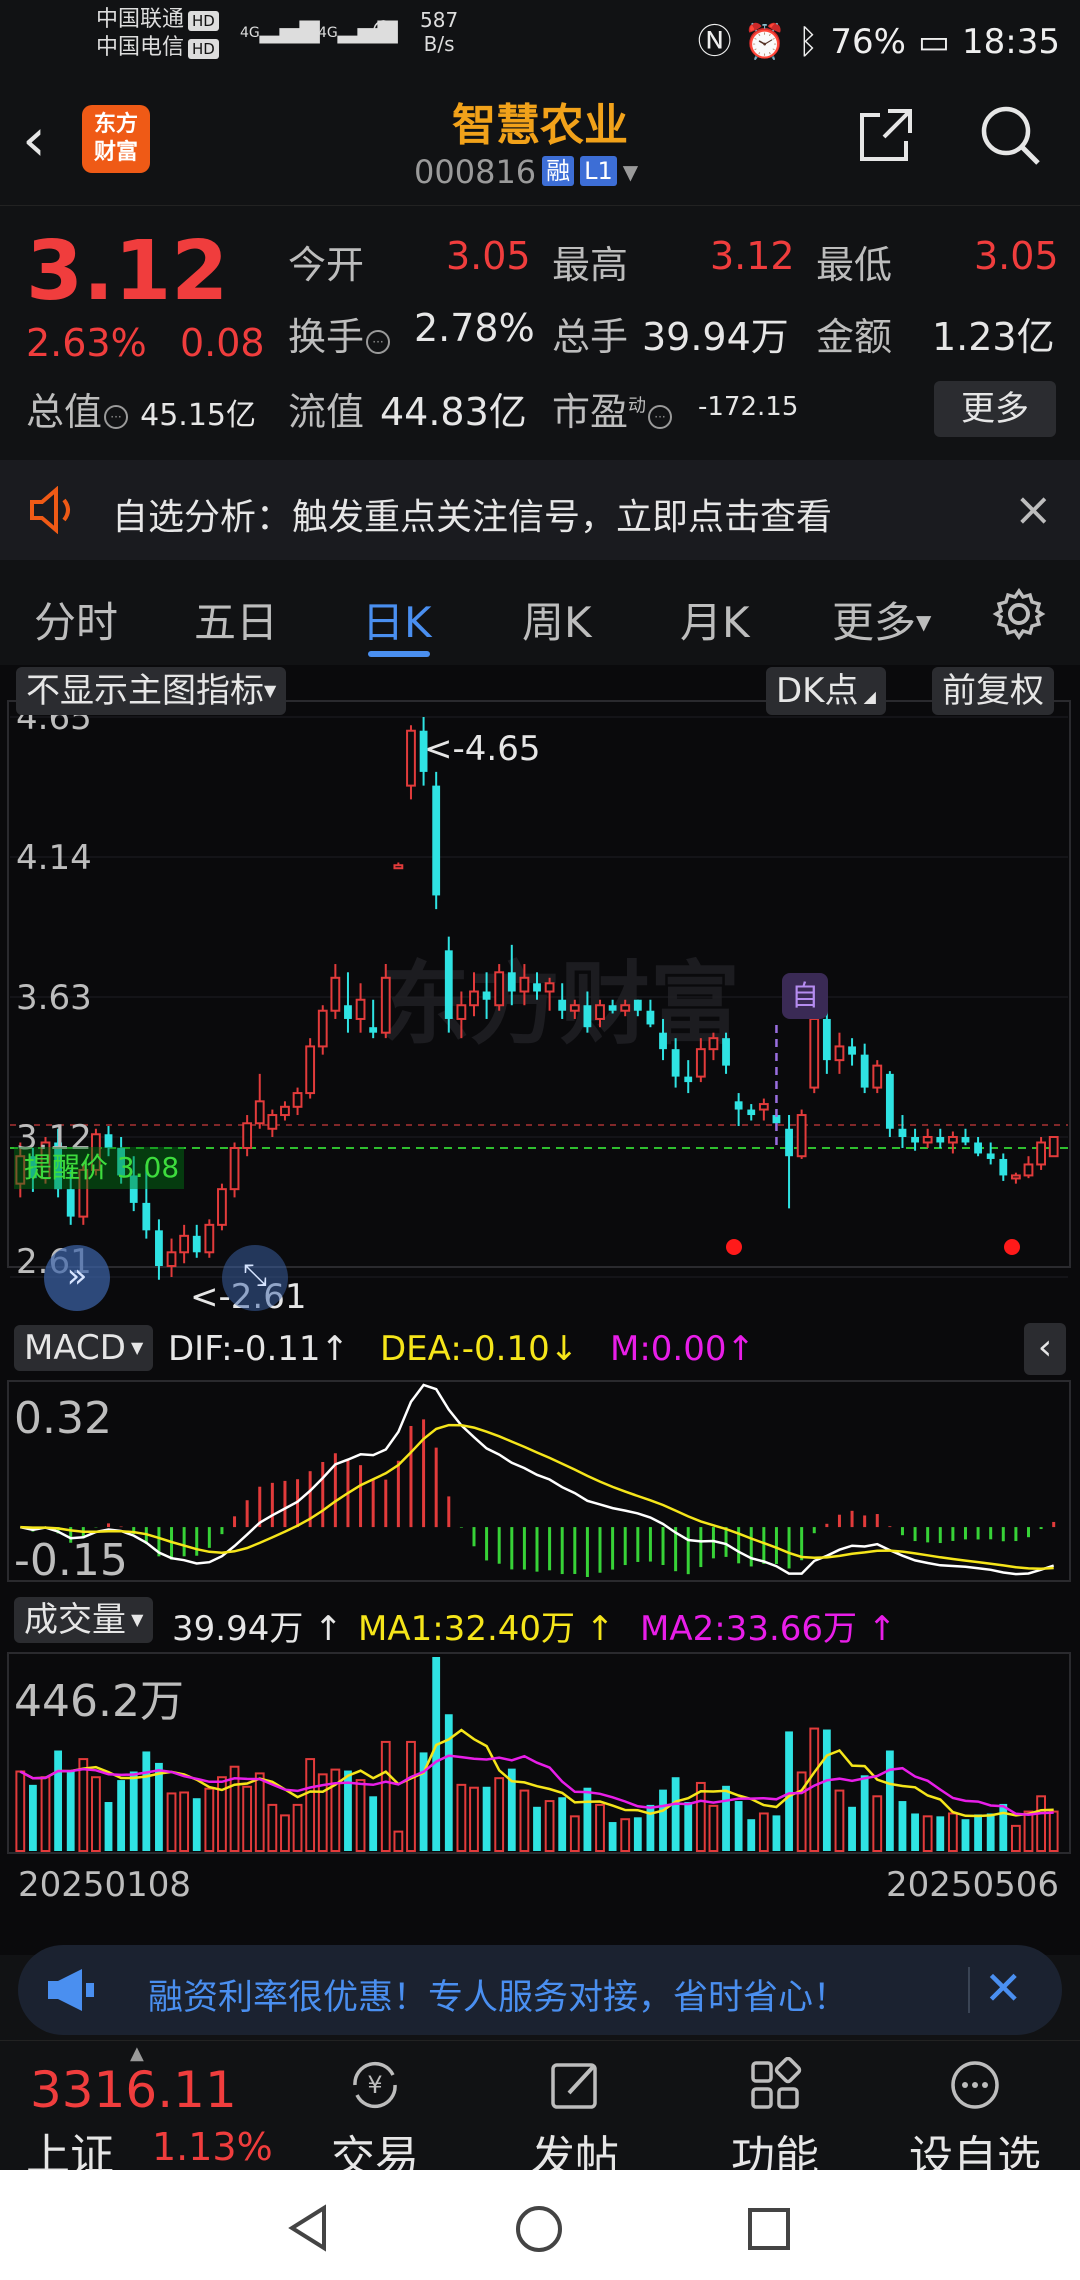 The width and height of the screenshot is (1080, 2280). I want to click on y-tick-label: 3.63, so click(54, 998).